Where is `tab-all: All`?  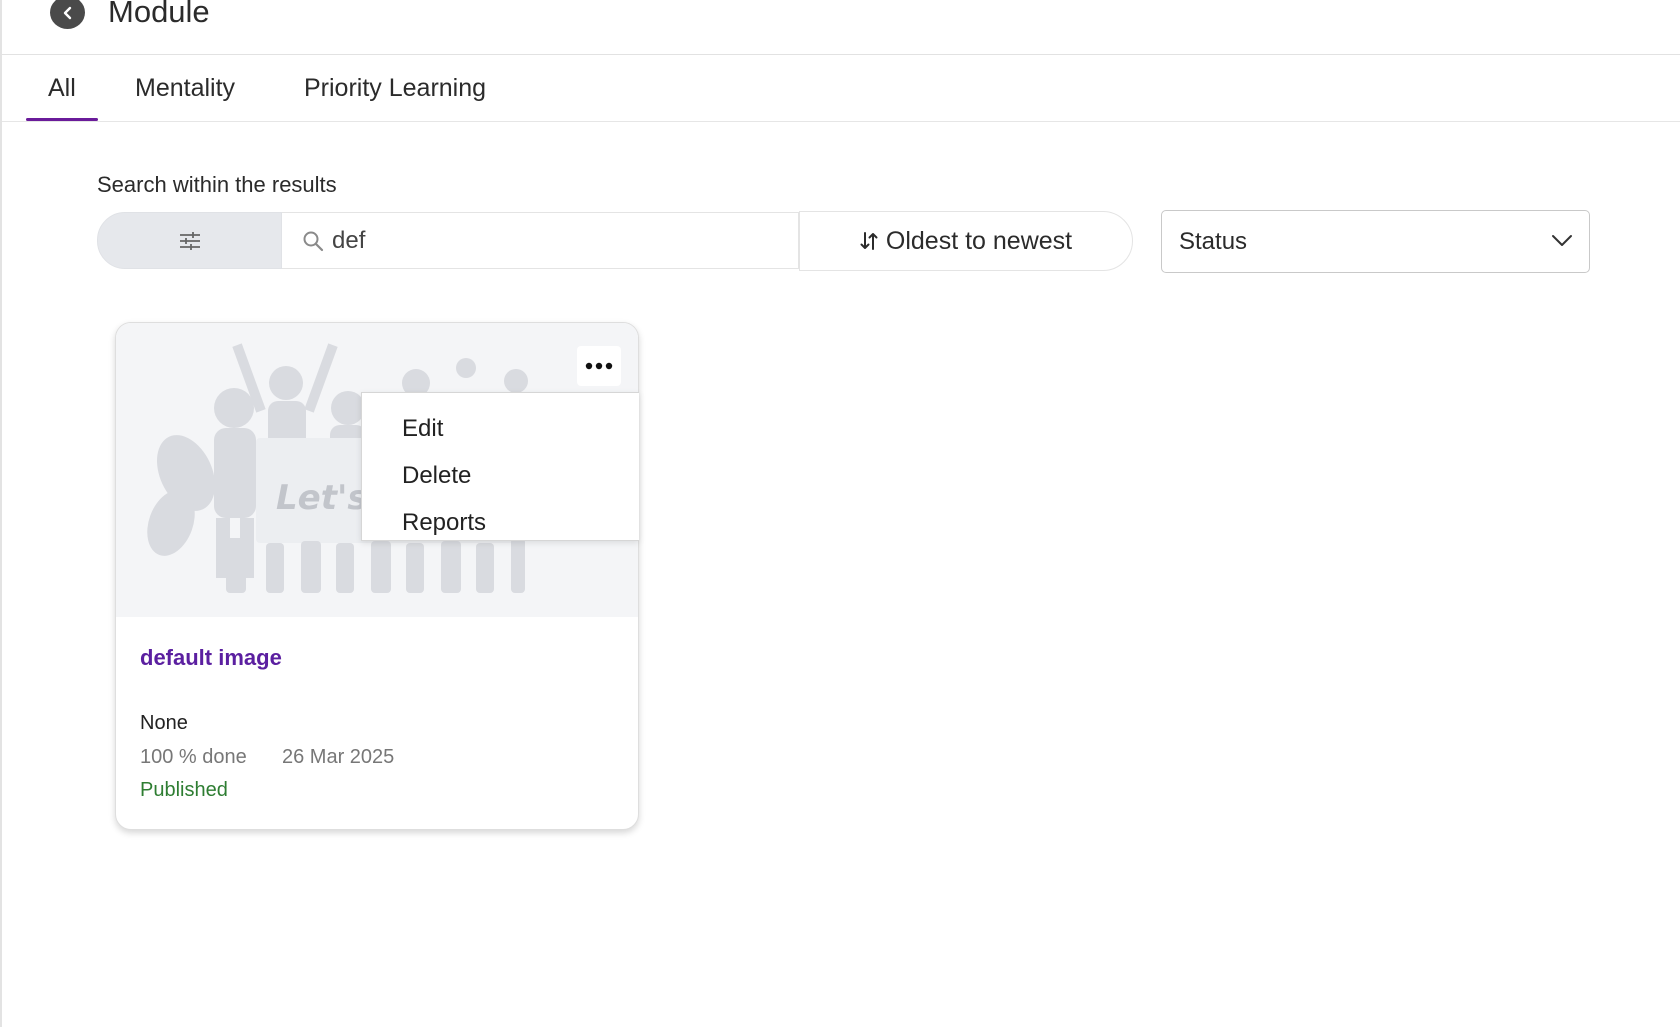 tab-all: All is located at coordinates (62, 88).